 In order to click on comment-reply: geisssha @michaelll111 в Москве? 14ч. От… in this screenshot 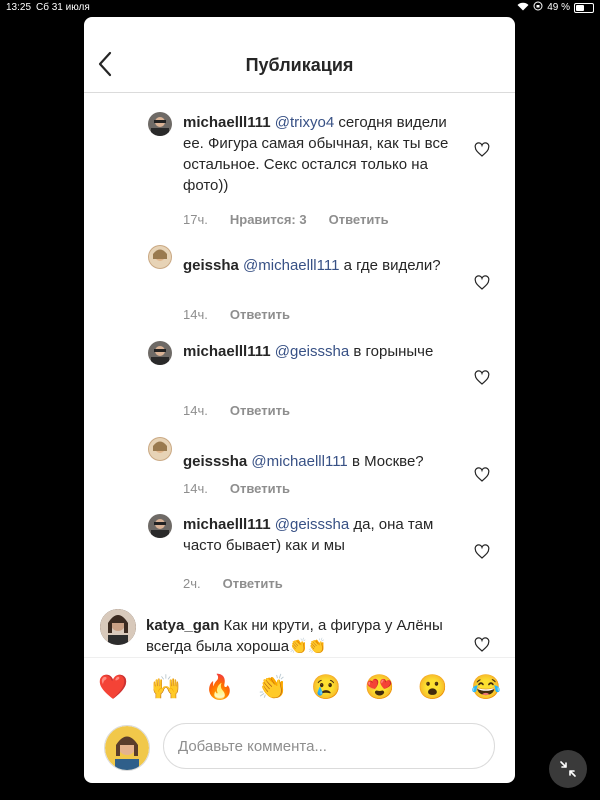, I will do `click(299, 475)`.